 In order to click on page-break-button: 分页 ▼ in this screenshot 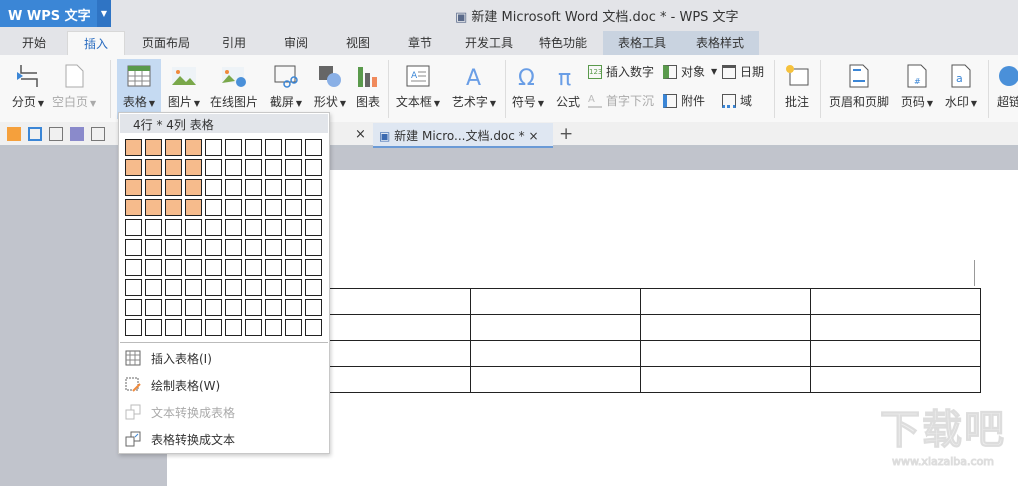, I will do `click(28, 89)`.